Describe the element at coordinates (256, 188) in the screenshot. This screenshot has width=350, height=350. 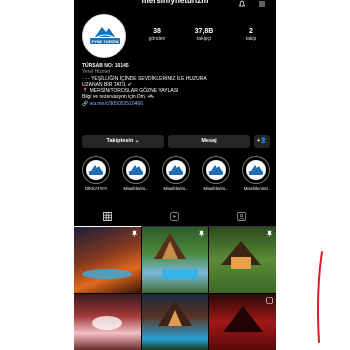
I see `highlight-label: Misafirlerimiz` at that location.